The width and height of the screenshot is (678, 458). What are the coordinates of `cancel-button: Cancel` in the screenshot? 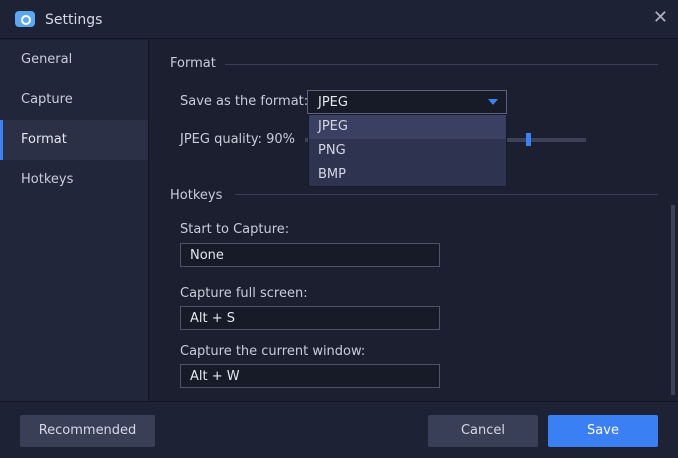 It's located at (483, 431).